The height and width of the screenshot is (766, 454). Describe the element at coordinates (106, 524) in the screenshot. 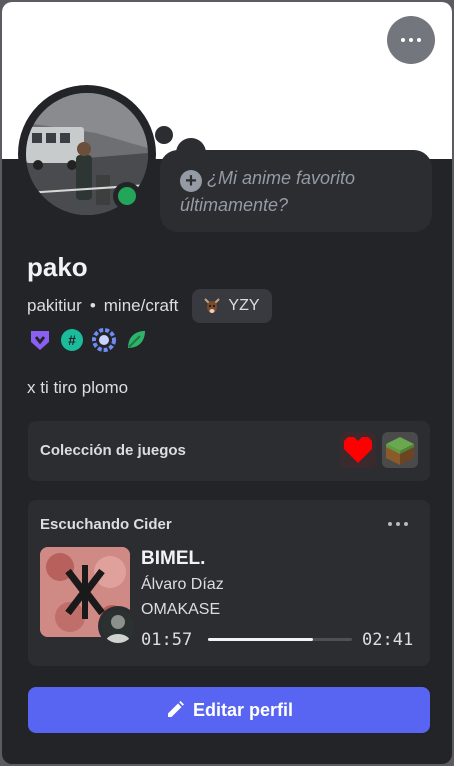

I see `activity-title: Escuchando Cider` at that location.